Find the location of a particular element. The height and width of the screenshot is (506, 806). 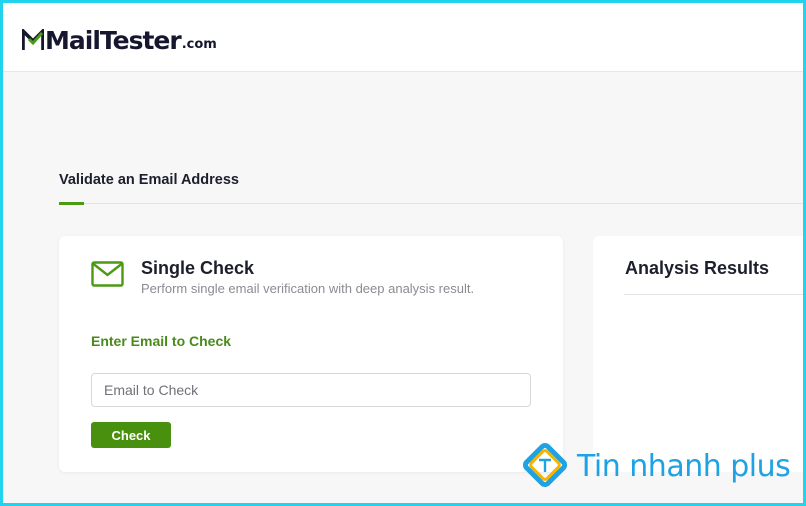

active-tab-indicator is located at coordinates (71, 203).